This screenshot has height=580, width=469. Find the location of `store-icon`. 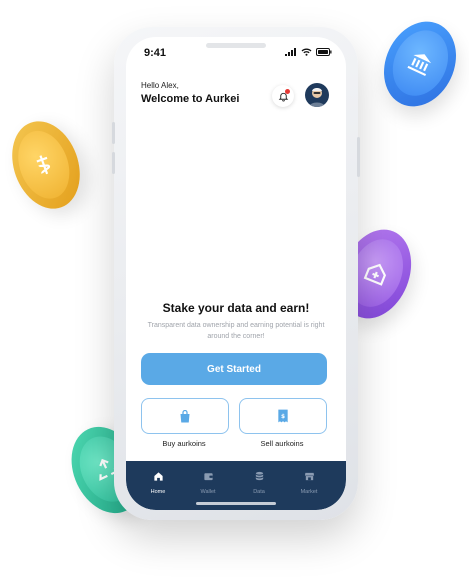

store-icon is located at coordinates (309, 476).